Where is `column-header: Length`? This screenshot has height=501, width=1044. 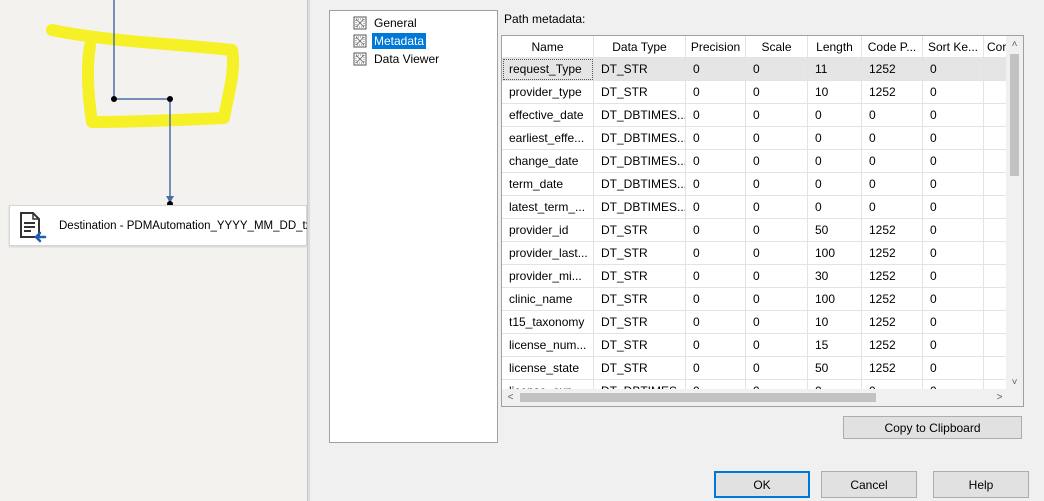 column-header: Length is located at coordinates (835, 47).